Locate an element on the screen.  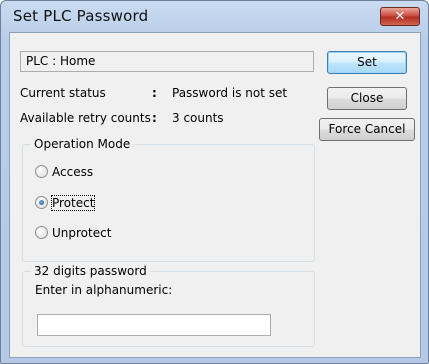
radio-unprotect: Unprotect is located at coordinates (73, 234).